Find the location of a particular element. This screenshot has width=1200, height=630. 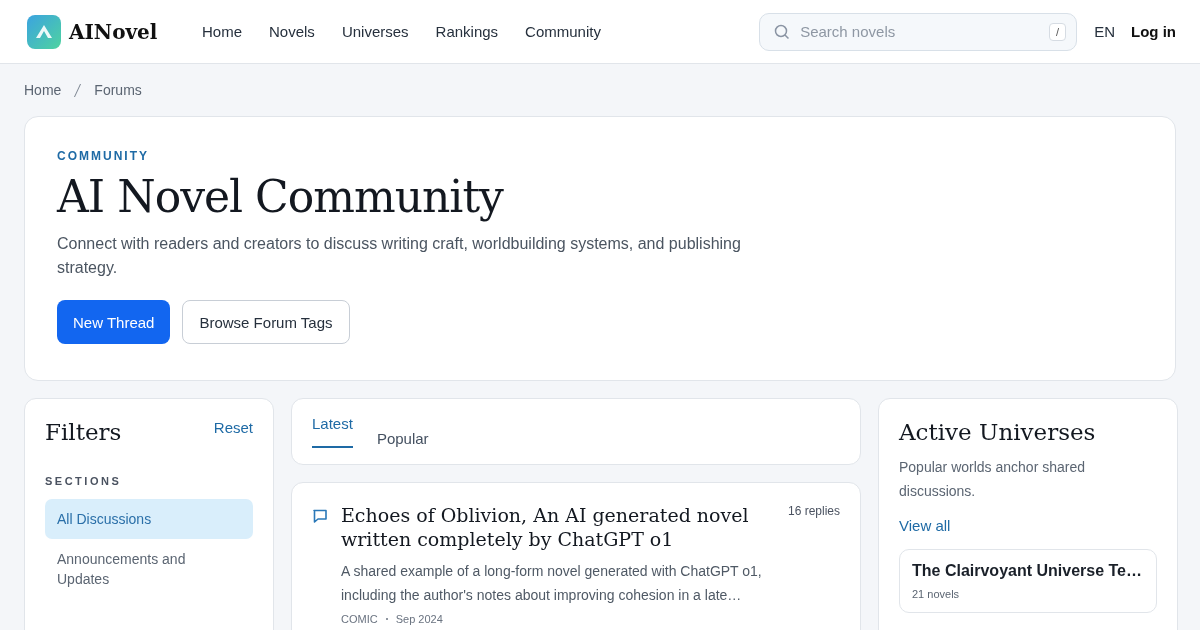

view-all-link: View all is located at coordinates (925, 525).